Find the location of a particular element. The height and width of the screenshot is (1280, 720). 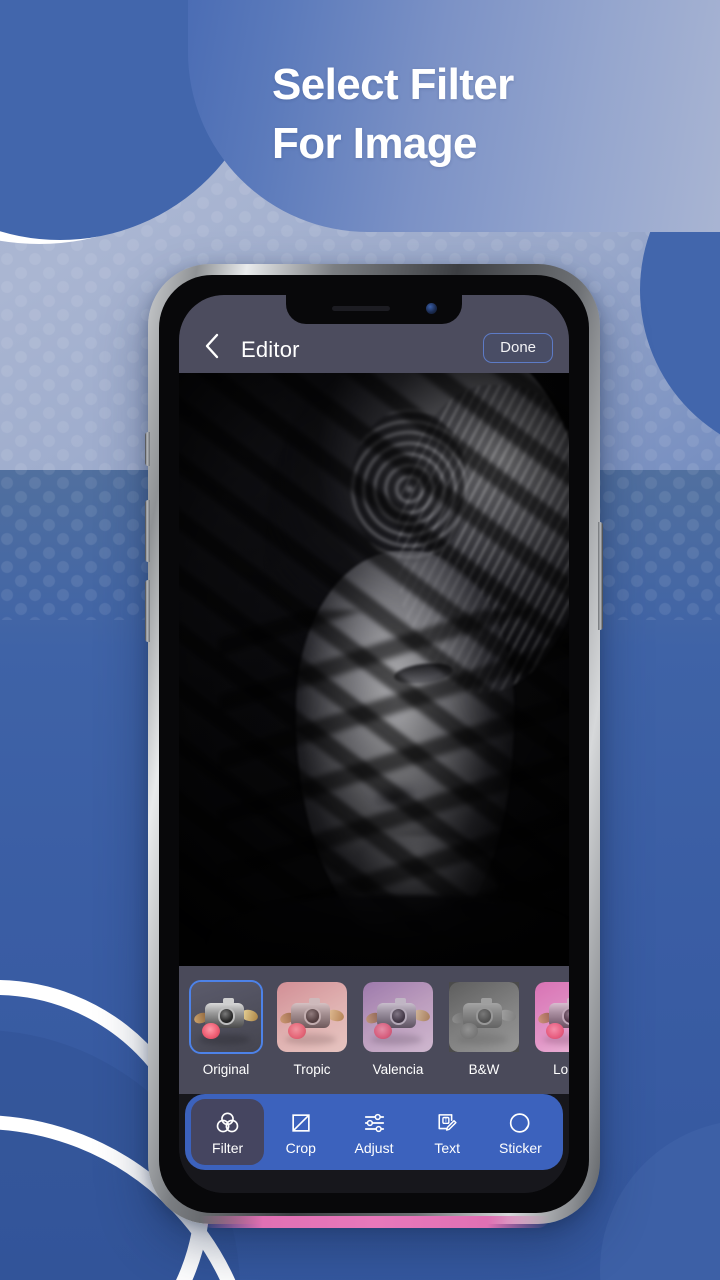

tab-adjust: Adjust is located at coordinates (373, 1132).